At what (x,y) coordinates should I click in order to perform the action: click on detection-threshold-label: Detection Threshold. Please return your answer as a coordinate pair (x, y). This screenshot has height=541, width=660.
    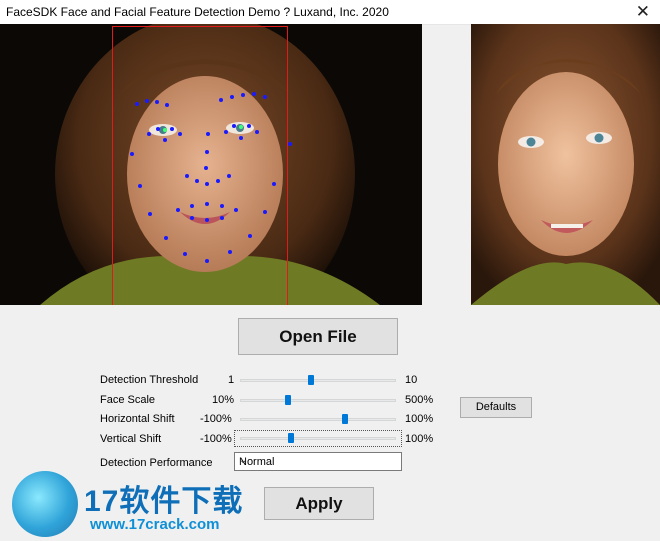
    Looking at the image, I should click on (149, 380).